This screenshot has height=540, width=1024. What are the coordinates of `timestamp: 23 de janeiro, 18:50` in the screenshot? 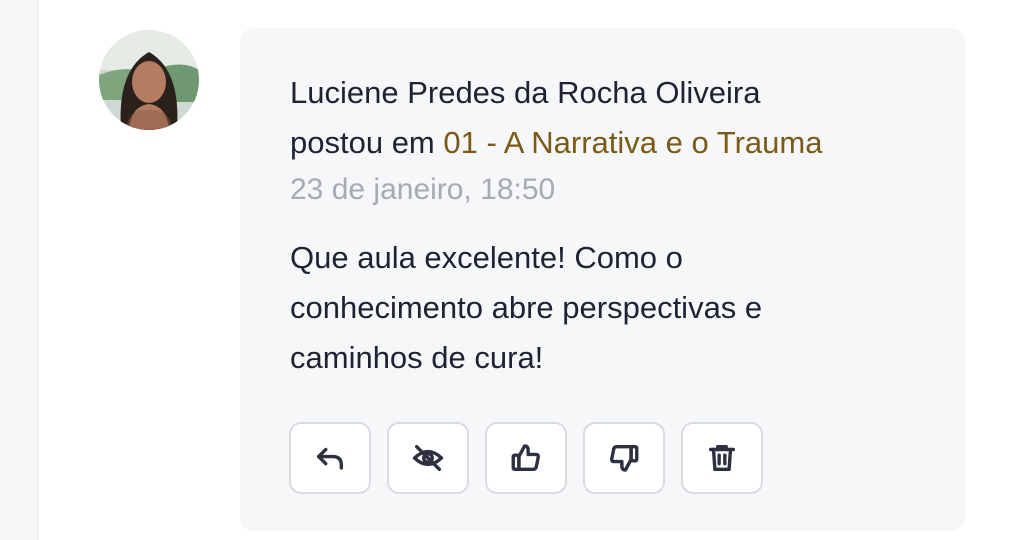 It's located at (423, 189).